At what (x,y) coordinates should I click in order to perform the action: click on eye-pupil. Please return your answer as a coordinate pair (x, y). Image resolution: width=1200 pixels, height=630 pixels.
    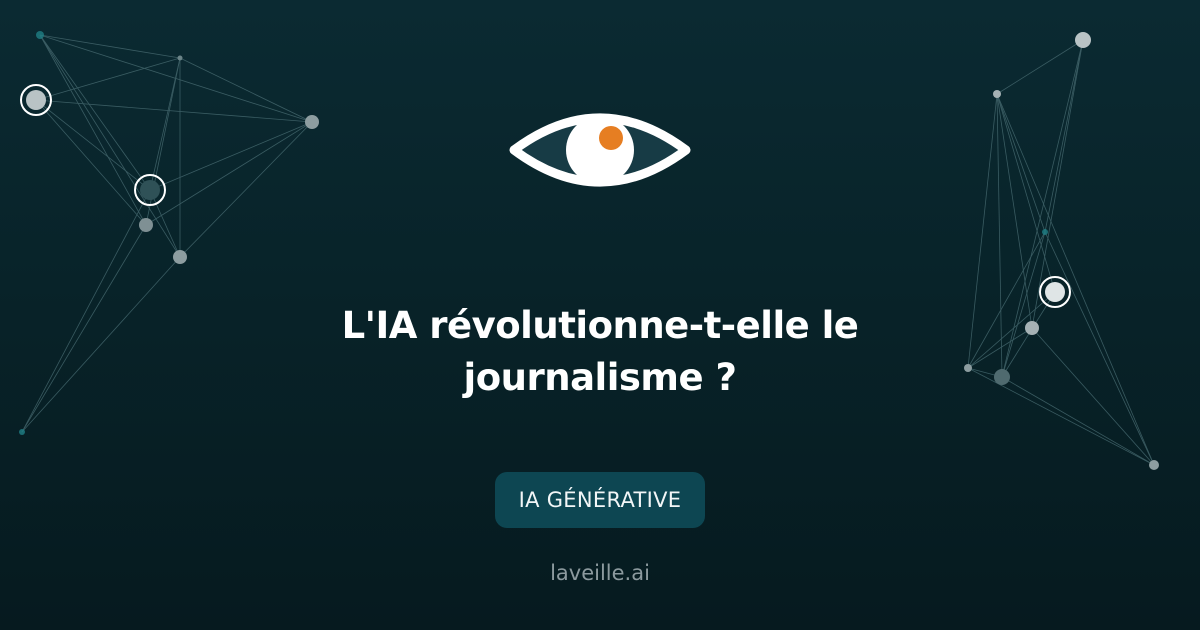
    Looking at the image, I should click on (611, 138).